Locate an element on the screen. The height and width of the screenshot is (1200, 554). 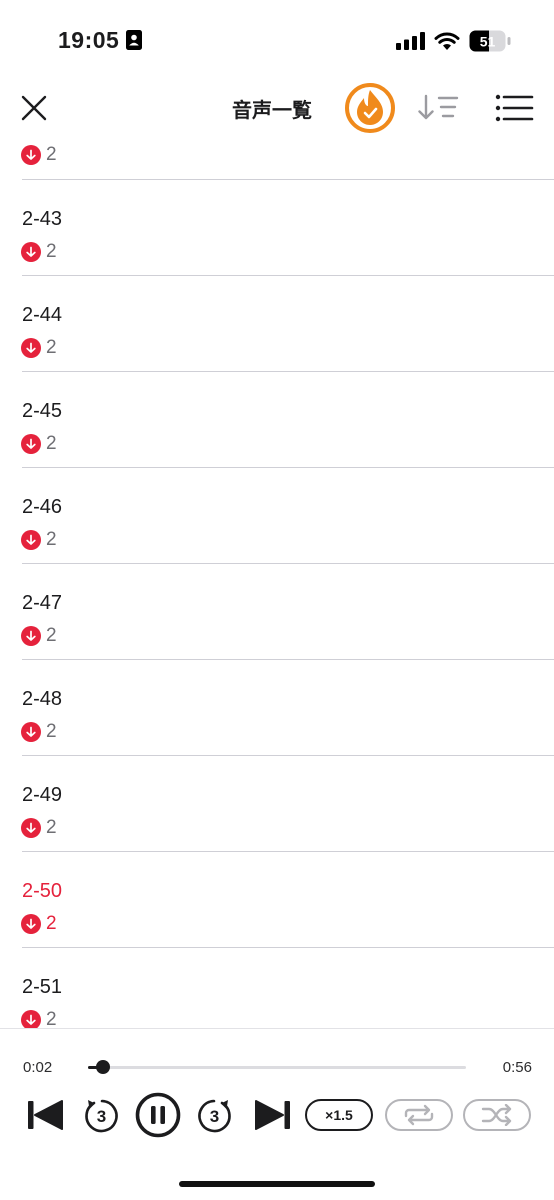
speed-button: ×1.5 is located at coordinates (339, 1115).